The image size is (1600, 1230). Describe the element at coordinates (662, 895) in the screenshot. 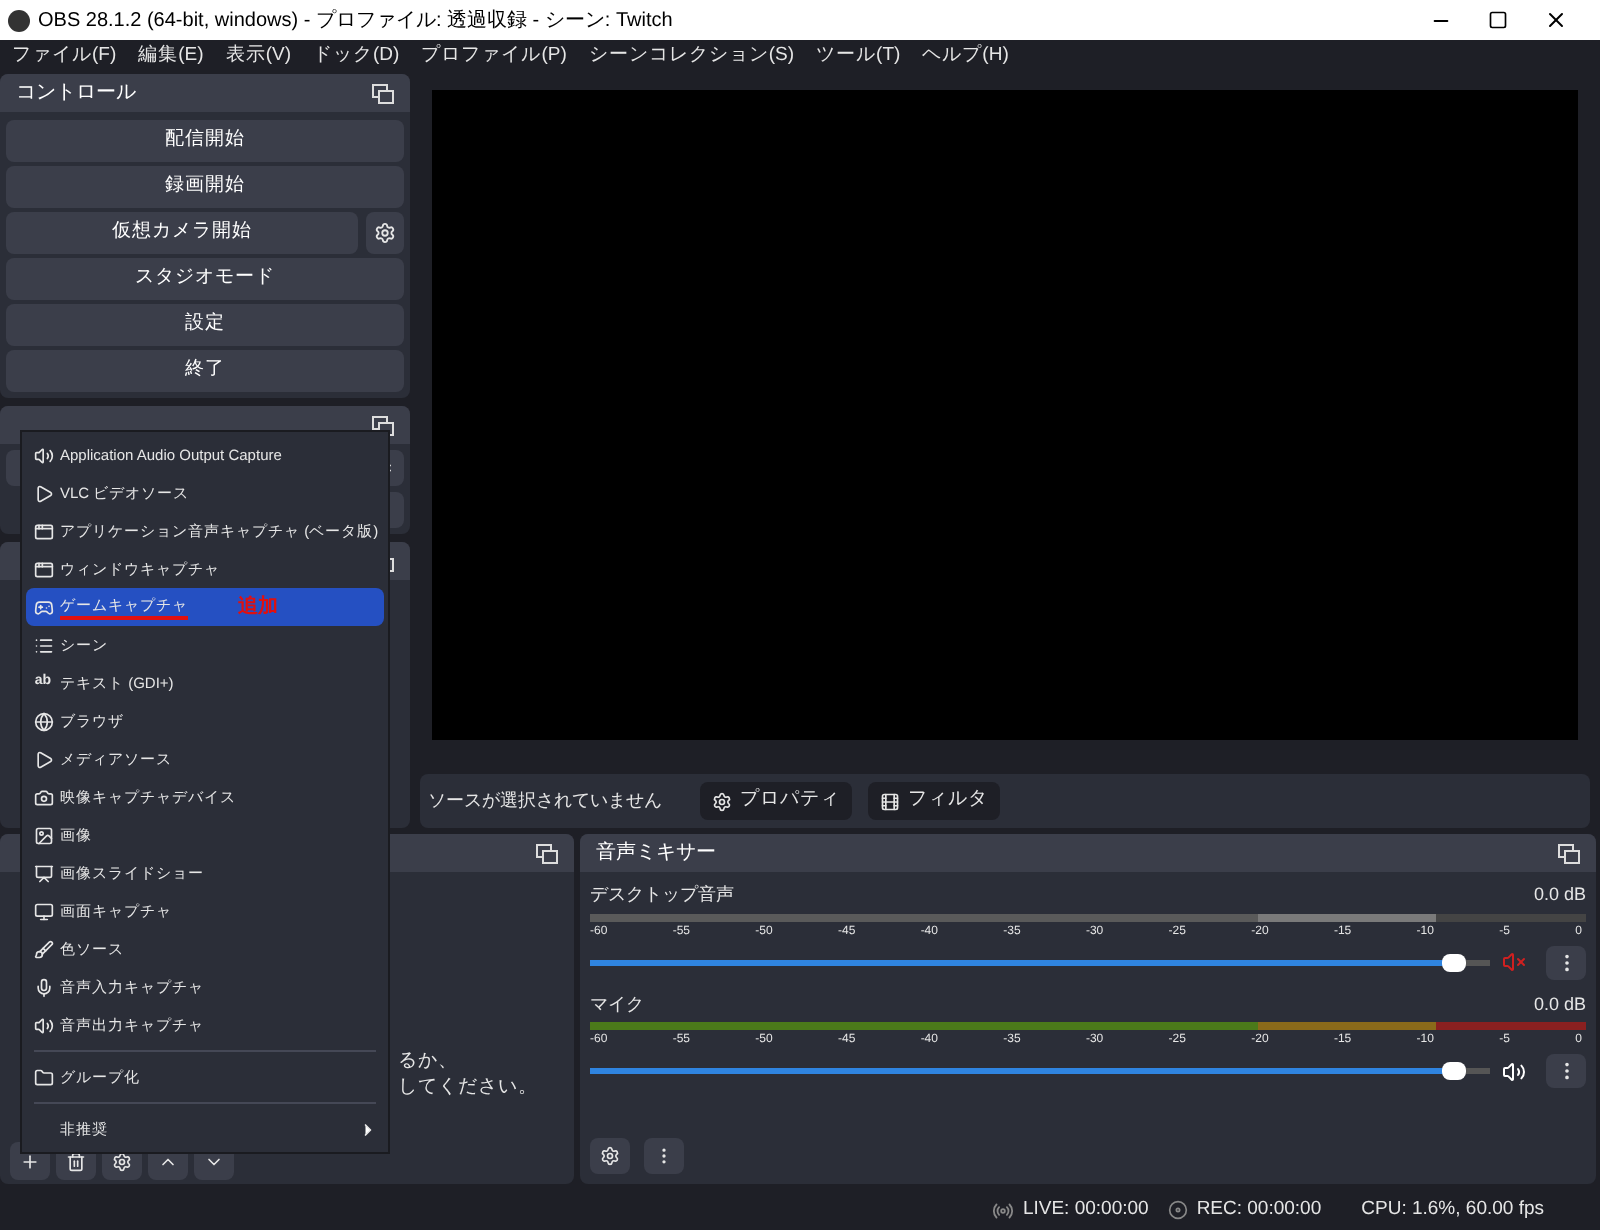

I see `channel-name: デスクトップ音声` at that location.